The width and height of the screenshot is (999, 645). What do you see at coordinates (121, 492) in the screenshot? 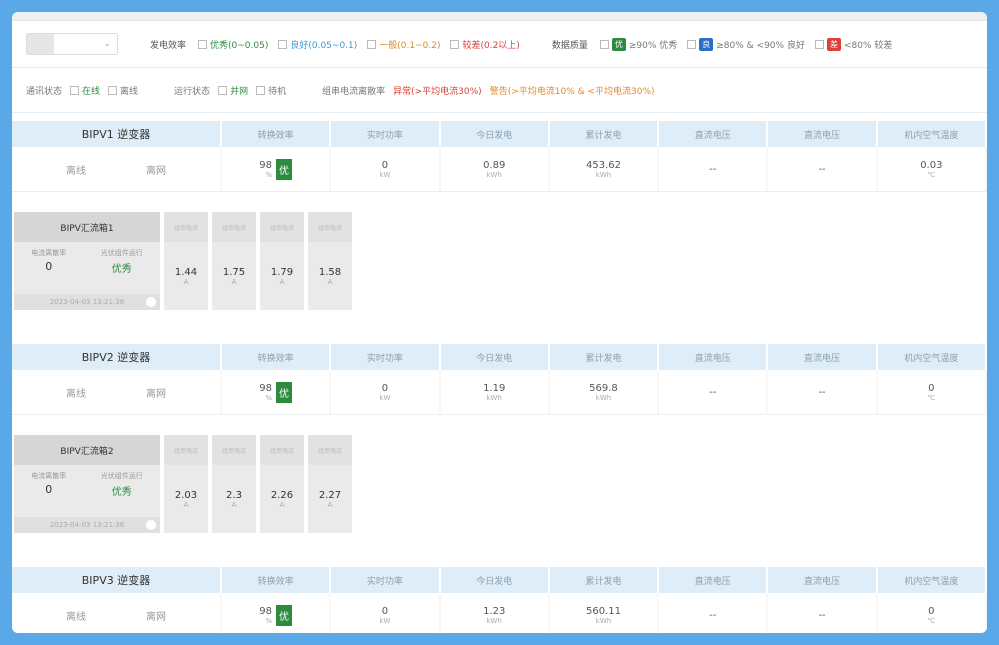
I see `inverters-1-mppt-stat2-value: 优秀` at bounding box center [121, 492].